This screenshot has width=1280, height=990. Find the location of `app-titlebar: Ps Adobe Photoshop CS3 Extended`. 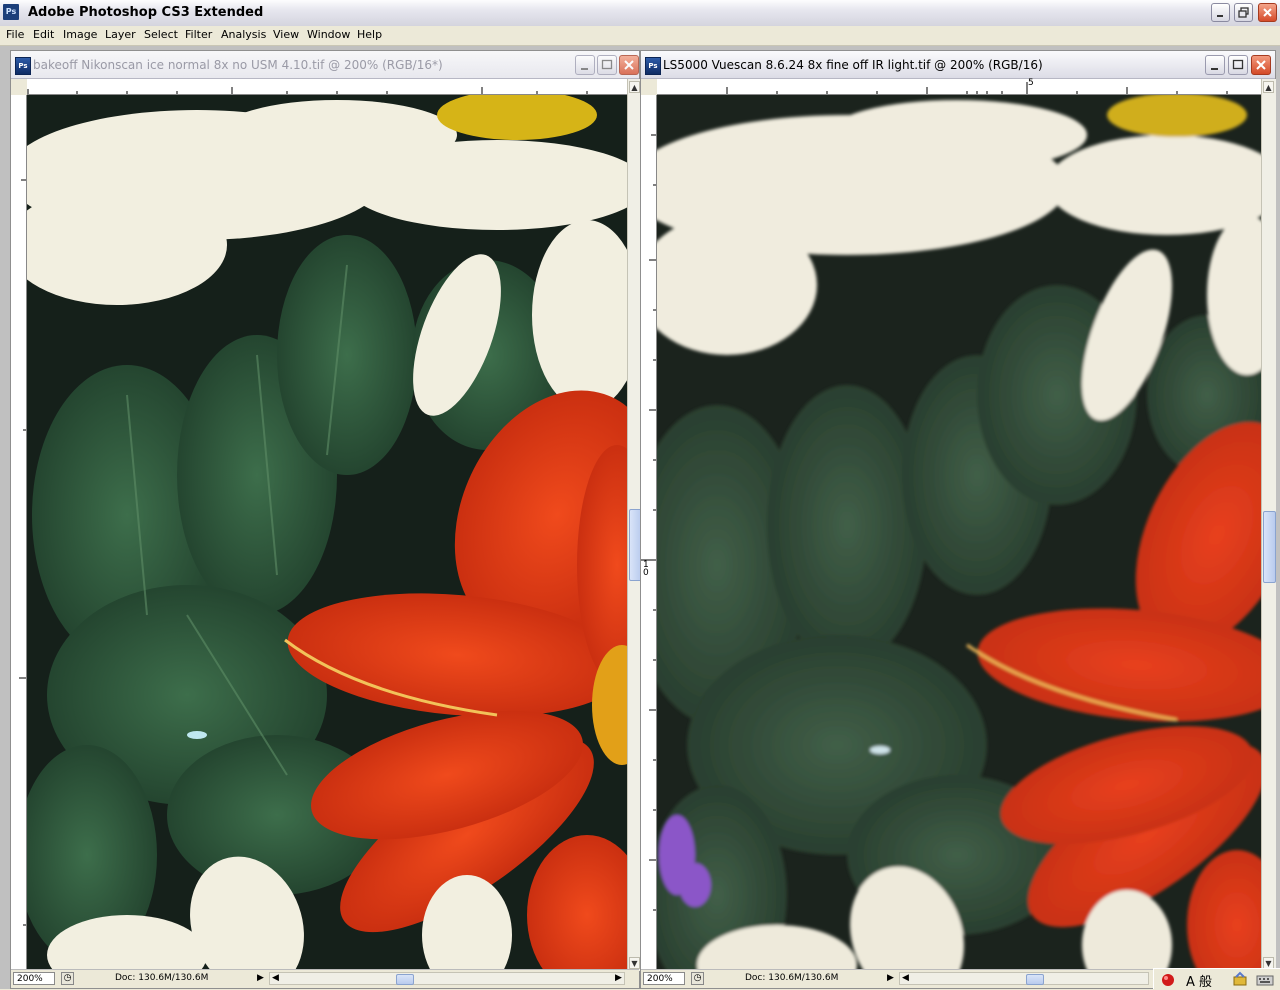

app-titlebar: Ps Adobe Photoshop CS3 Extended is located at coordinates (640, 13).